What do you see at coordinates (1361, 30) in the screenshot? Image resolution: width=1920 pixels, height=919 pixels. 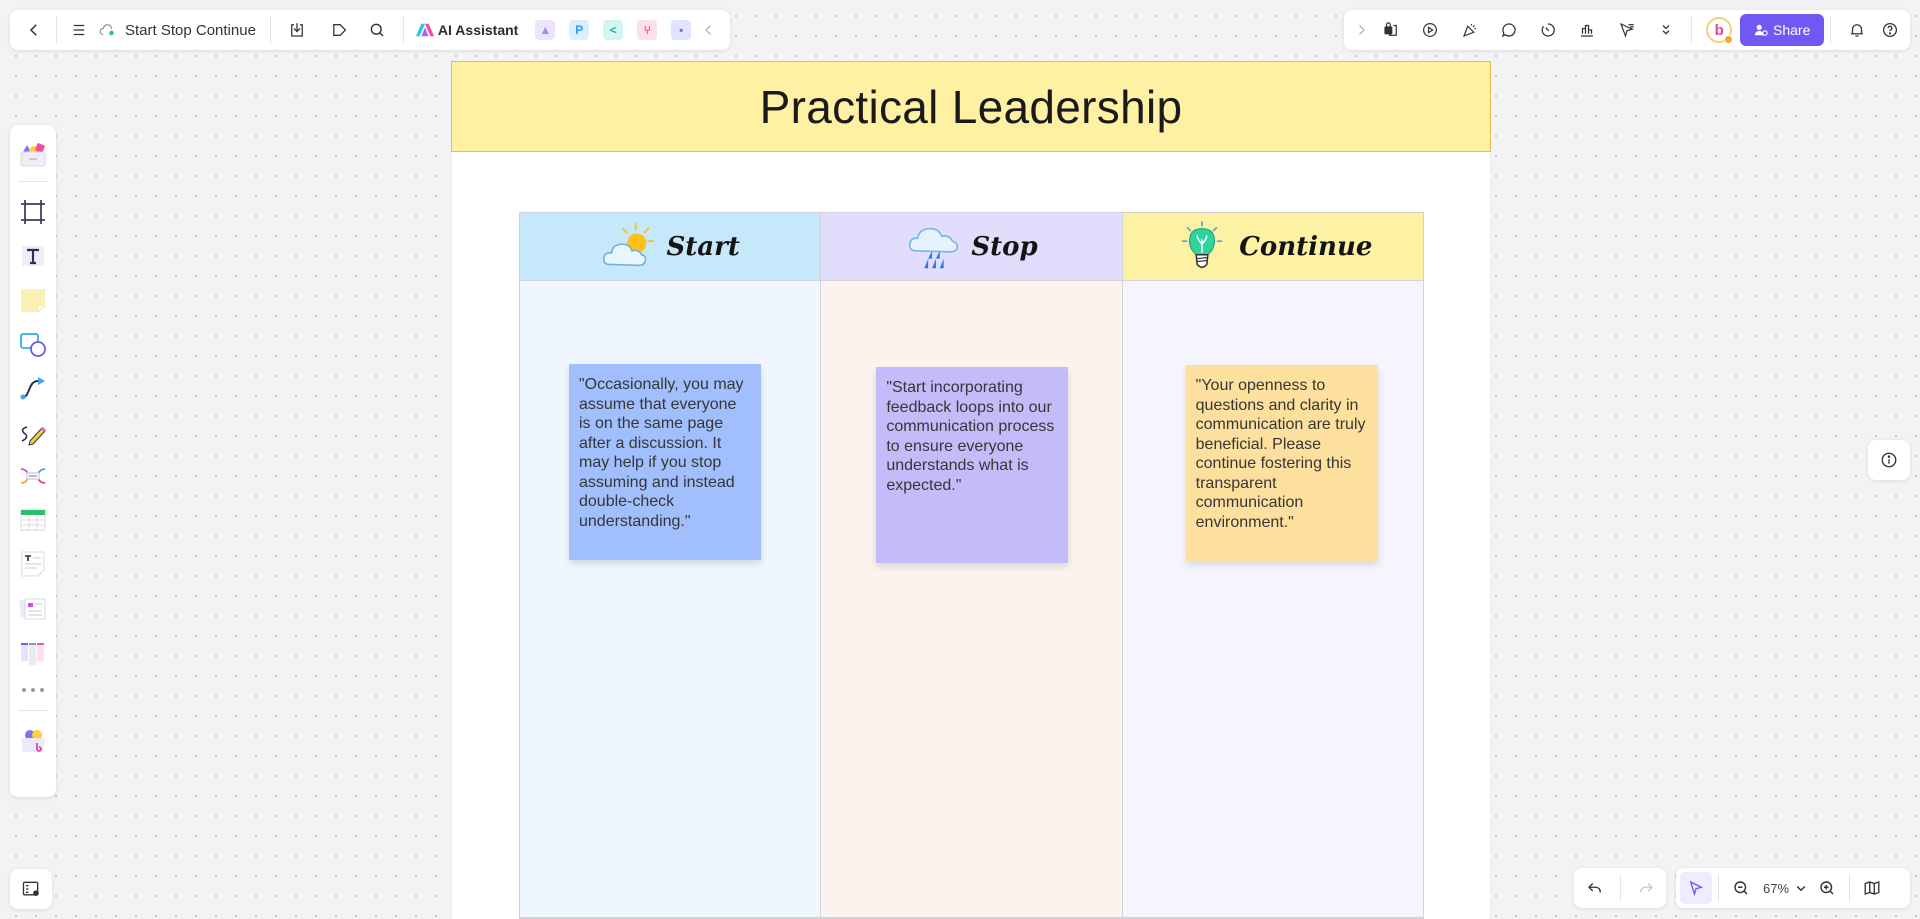 I see `expand-chevron-icon` at bounding box center [1361, 30].